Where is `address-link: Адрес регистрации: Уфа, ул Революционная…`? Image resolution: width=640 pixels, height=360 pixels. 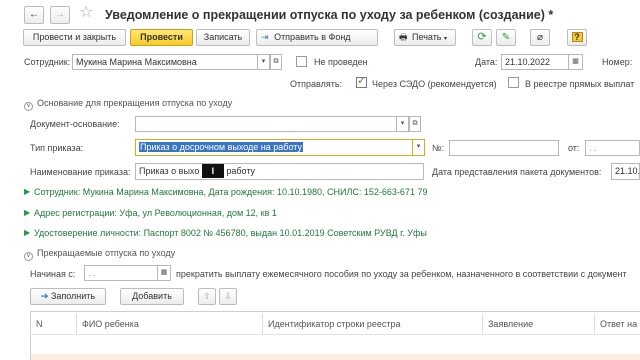
address-link: Адрес регистрации: Уфа, ул Революционная… is located at coordinates (155, 213).